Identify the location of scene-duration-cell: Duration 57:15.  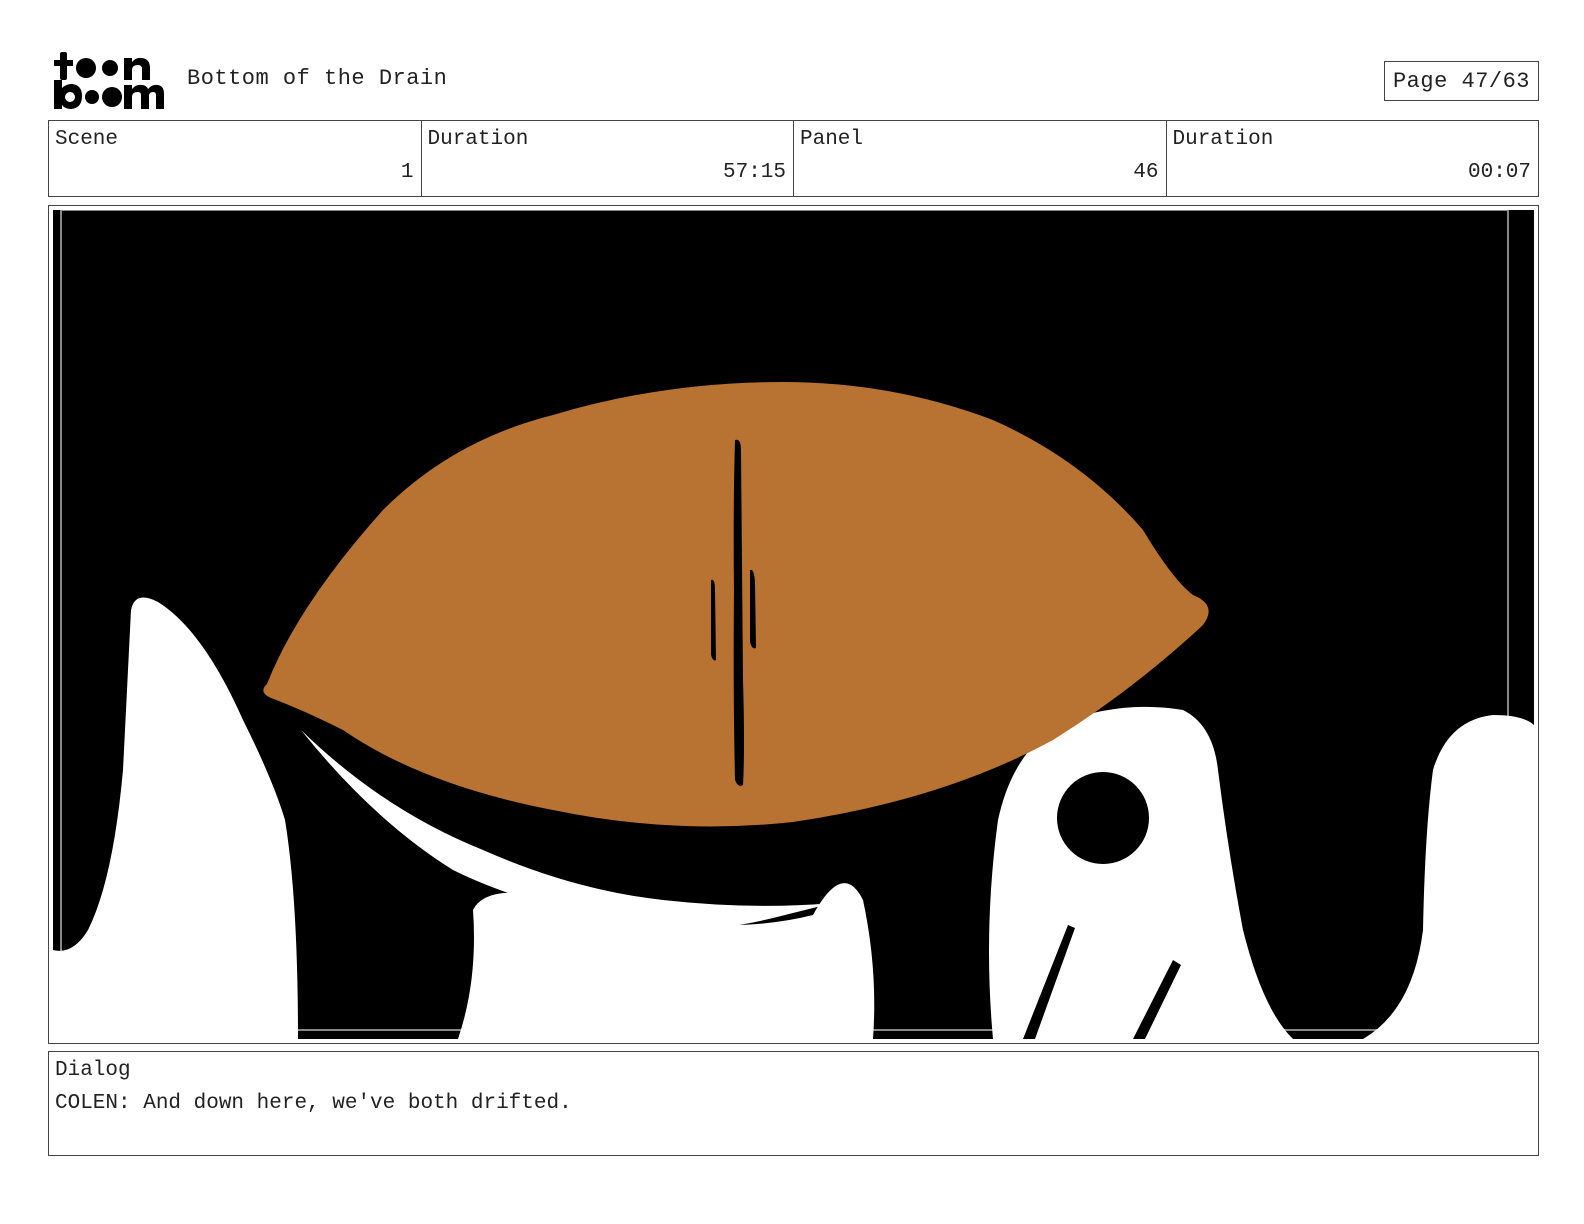
(608, 158).